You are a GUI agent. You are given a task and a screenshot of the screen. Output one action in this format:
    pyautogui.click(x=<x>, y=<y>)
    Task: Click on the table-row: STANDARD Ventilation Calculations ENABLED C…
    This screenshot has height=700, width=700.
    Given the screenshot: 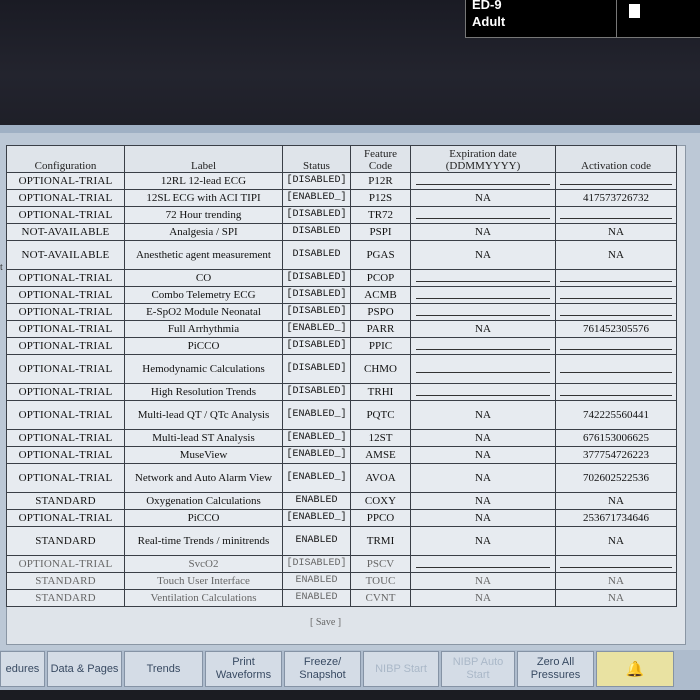 What is the action you would take?
    pyautogui.click(x=341, y=598)
    